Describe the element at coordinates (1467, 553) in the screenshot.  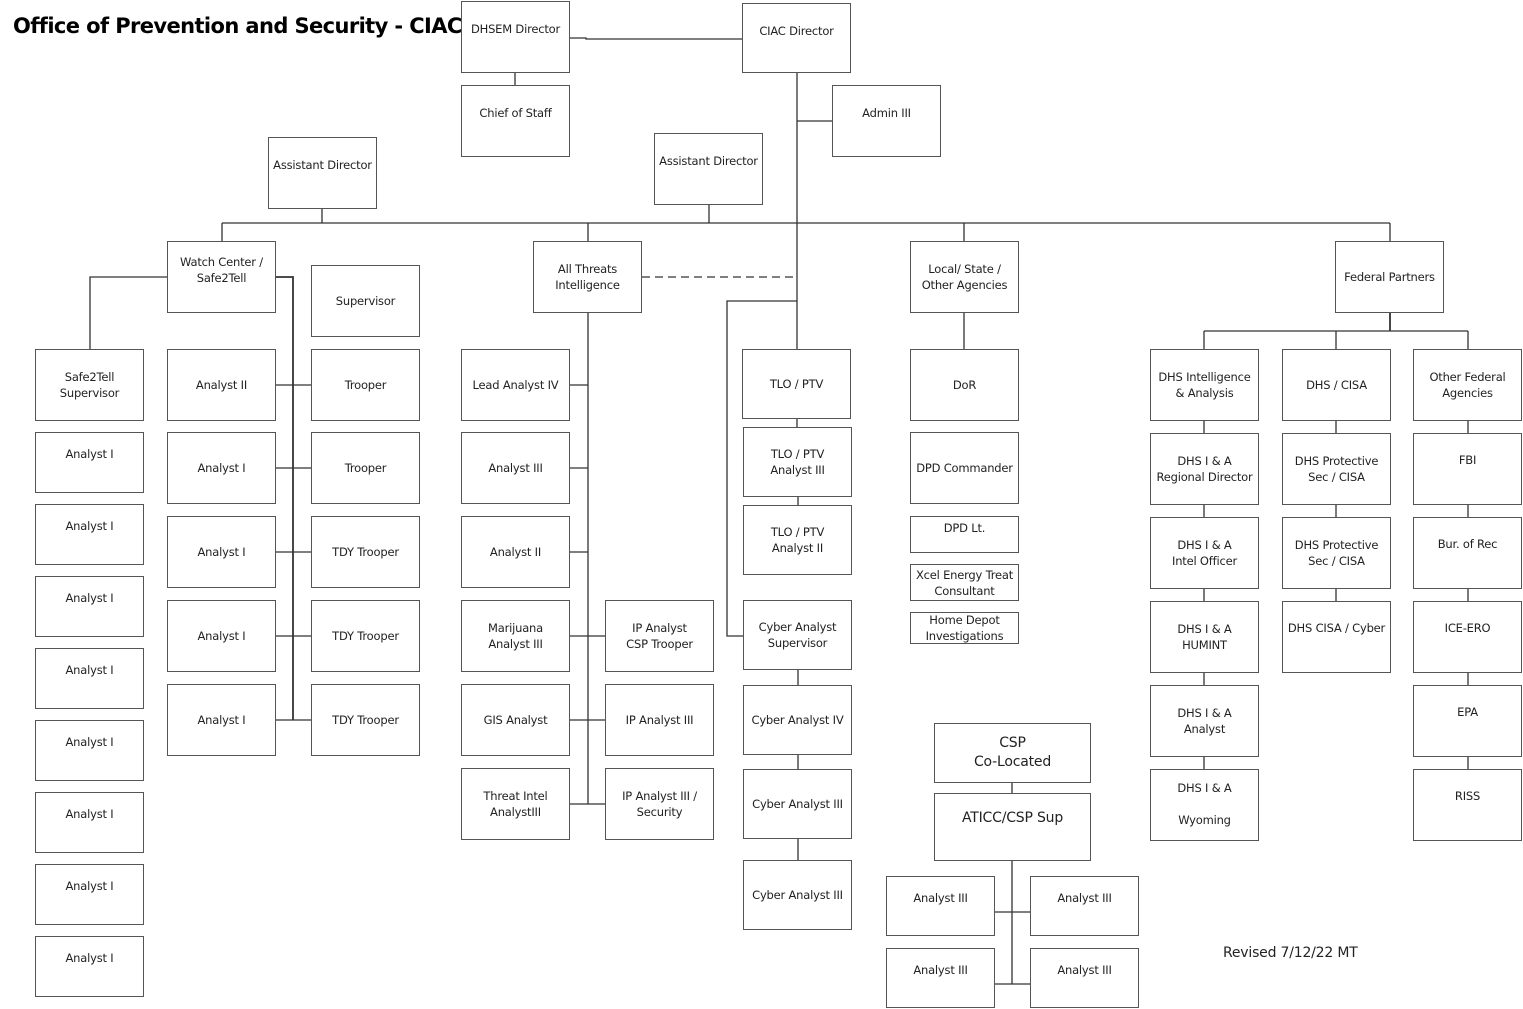
I see `node-other-federal: Bur. of Rec` at that location.